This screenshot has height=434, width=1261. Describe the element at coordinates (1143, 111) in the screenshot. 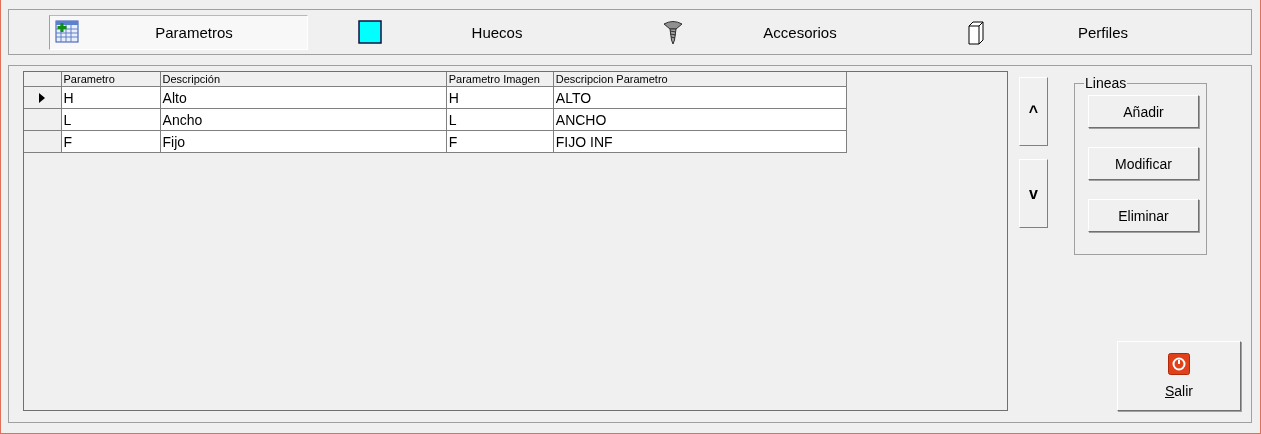

I see `action-button: Añadir` at that location.